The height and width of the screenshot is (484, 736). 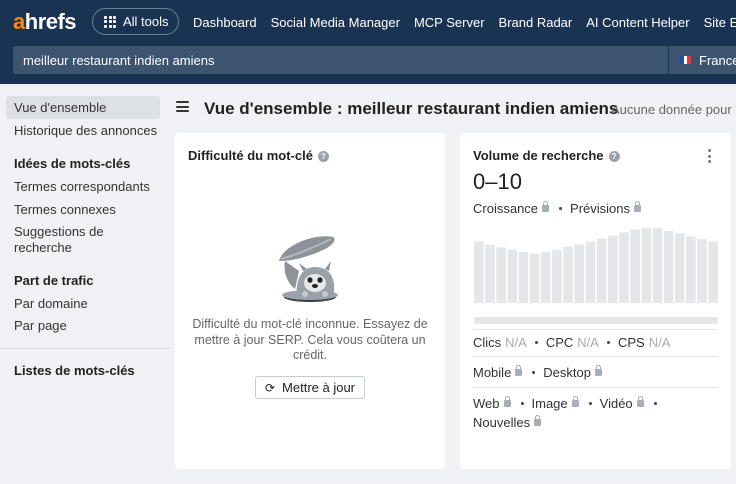 What do you see at coordinates (270, 387) in the screenshot?
I see `refresh-icon: ⟳` at bounding box center [270, 387].